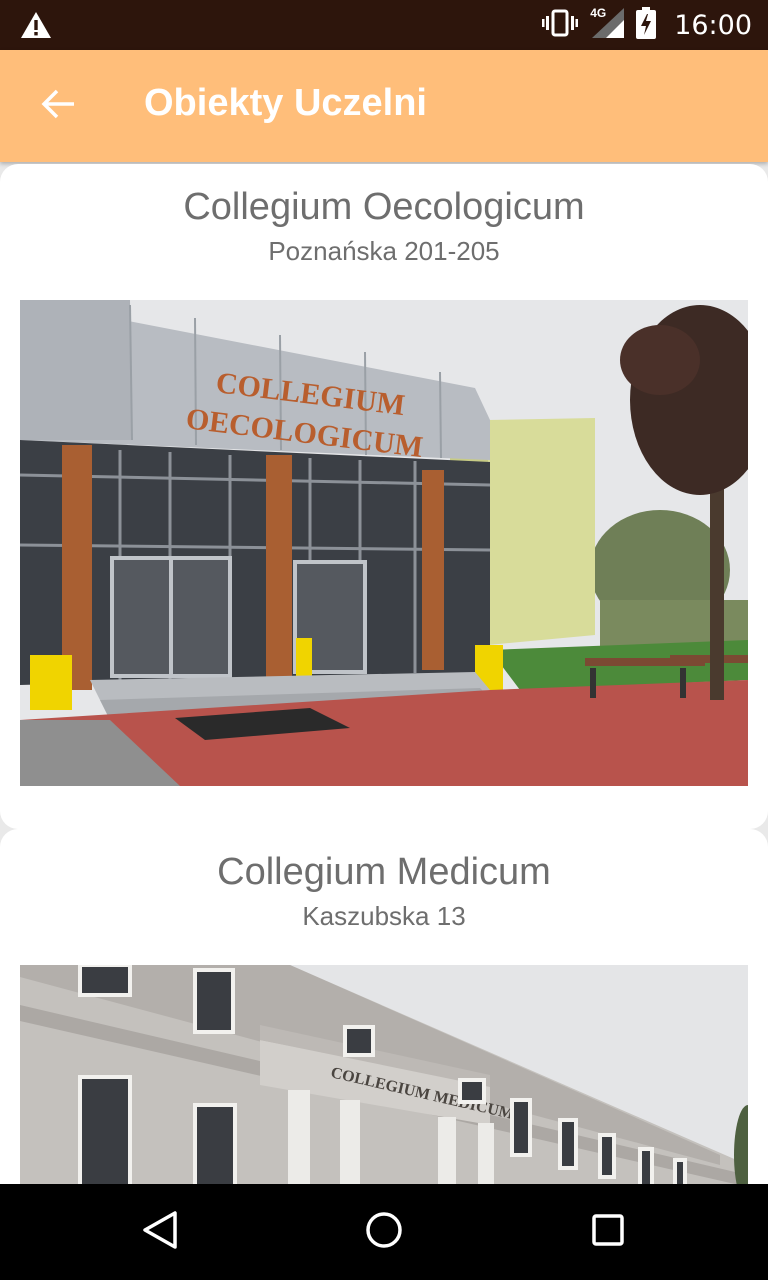 This screenshot has width=768, height=1280. Describe the element at coordinates (36, 27) in the screenshot. I see `warning-icon` at that location.